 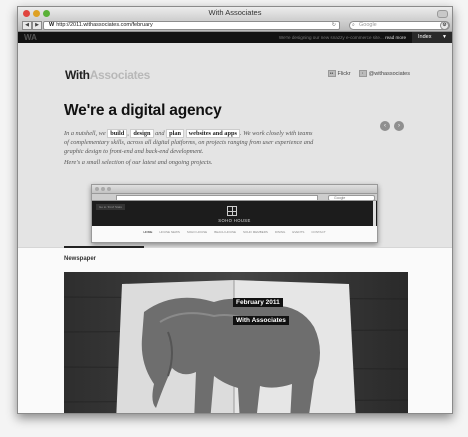 What do you see at coordinates (261, 320) in the screenshot?
I see `newspaper-line-2: With Associates` at bounding box center [261, 320].